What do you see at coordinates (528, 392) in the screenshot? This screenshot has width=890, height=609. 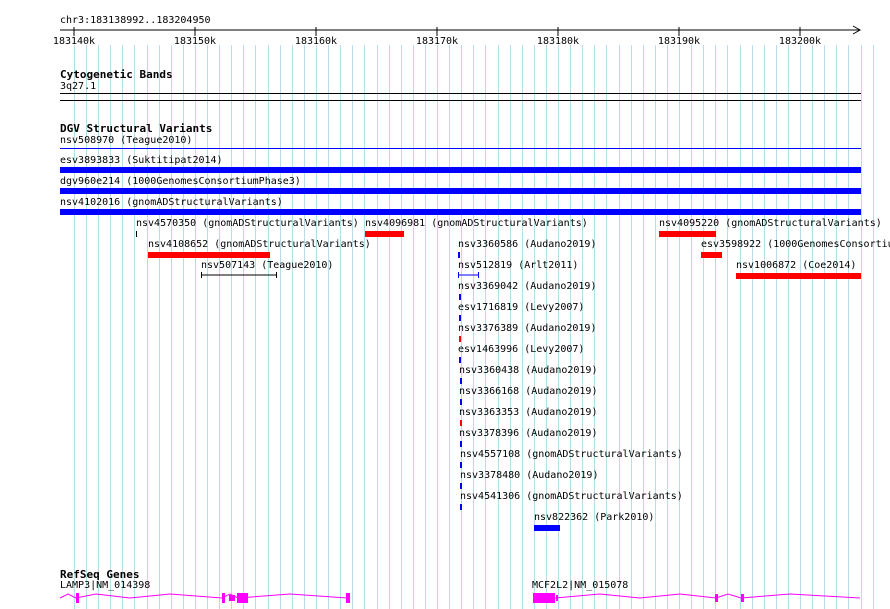 I see `variant-label: nsv3366168 (Audano2019)` at bounding box center [528, 392].